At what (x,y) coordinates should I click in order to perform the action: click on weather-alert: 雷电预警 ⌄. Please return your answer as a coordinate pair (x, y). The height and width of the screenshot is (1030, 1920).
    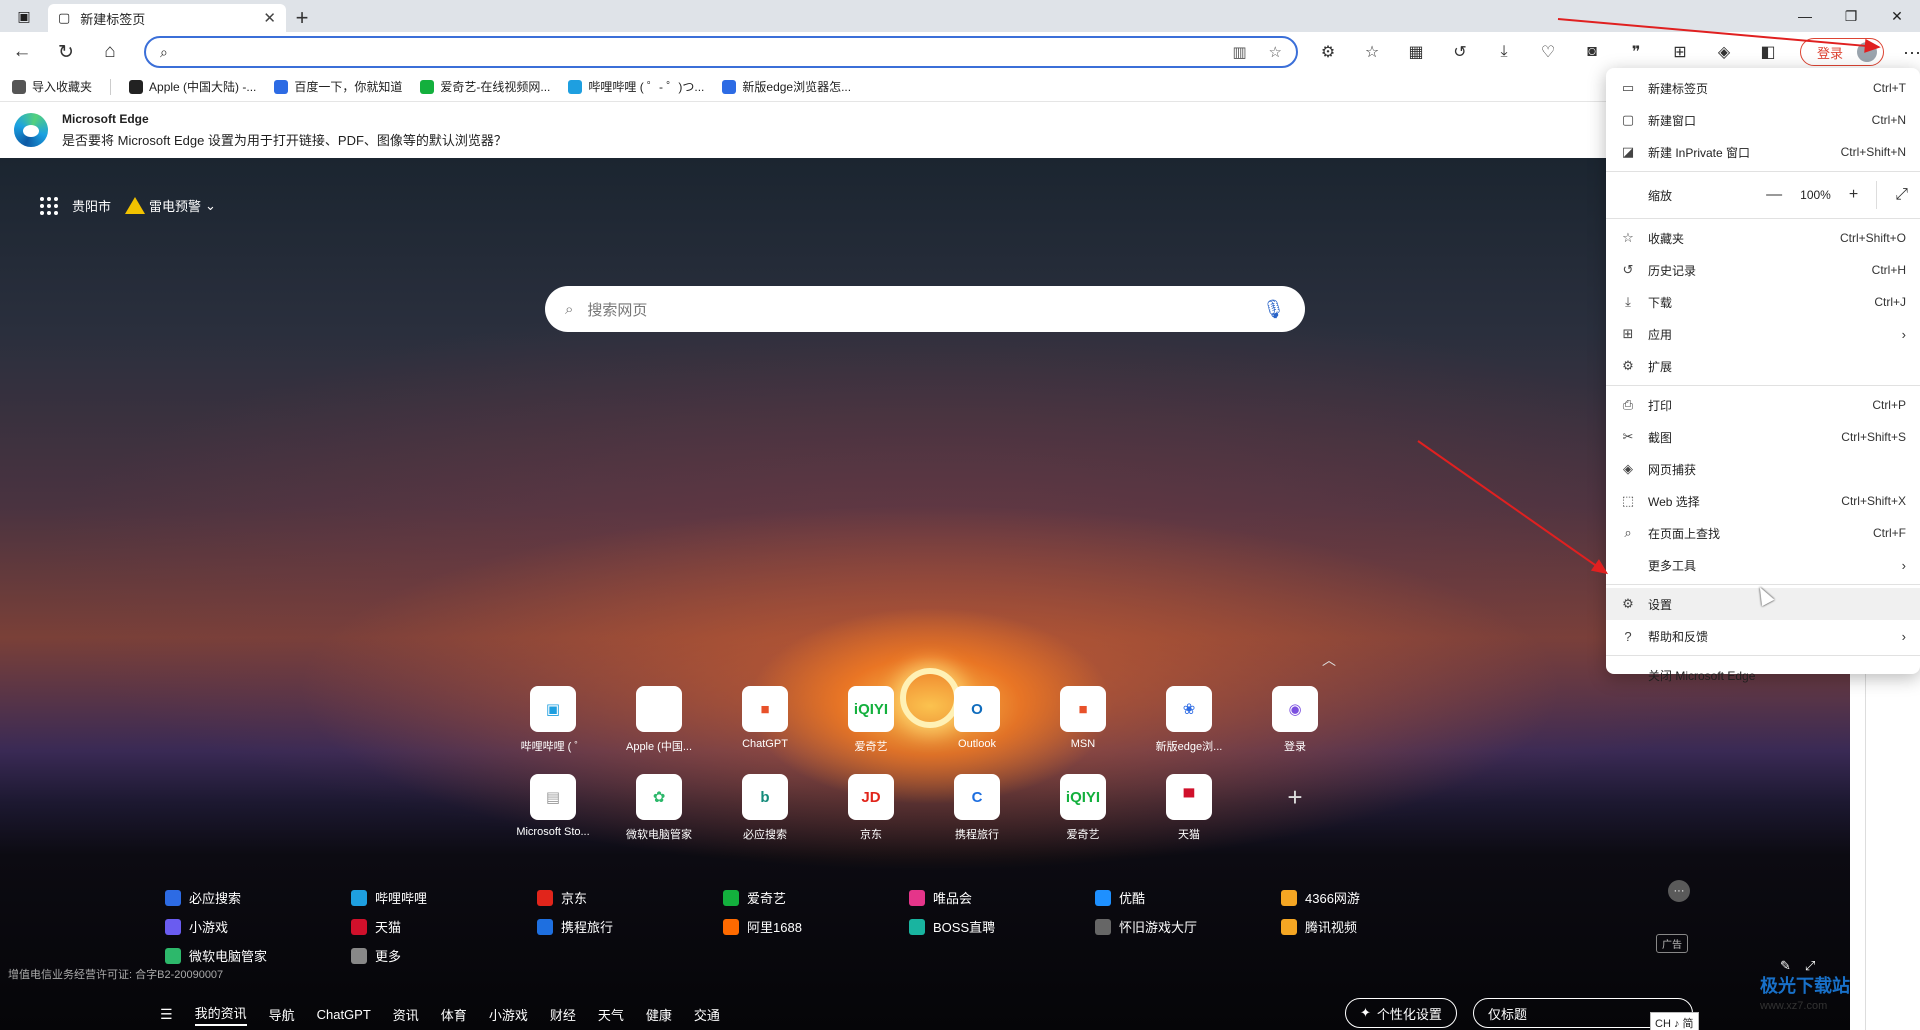
    Looking at the image, I should click on (170, 205).